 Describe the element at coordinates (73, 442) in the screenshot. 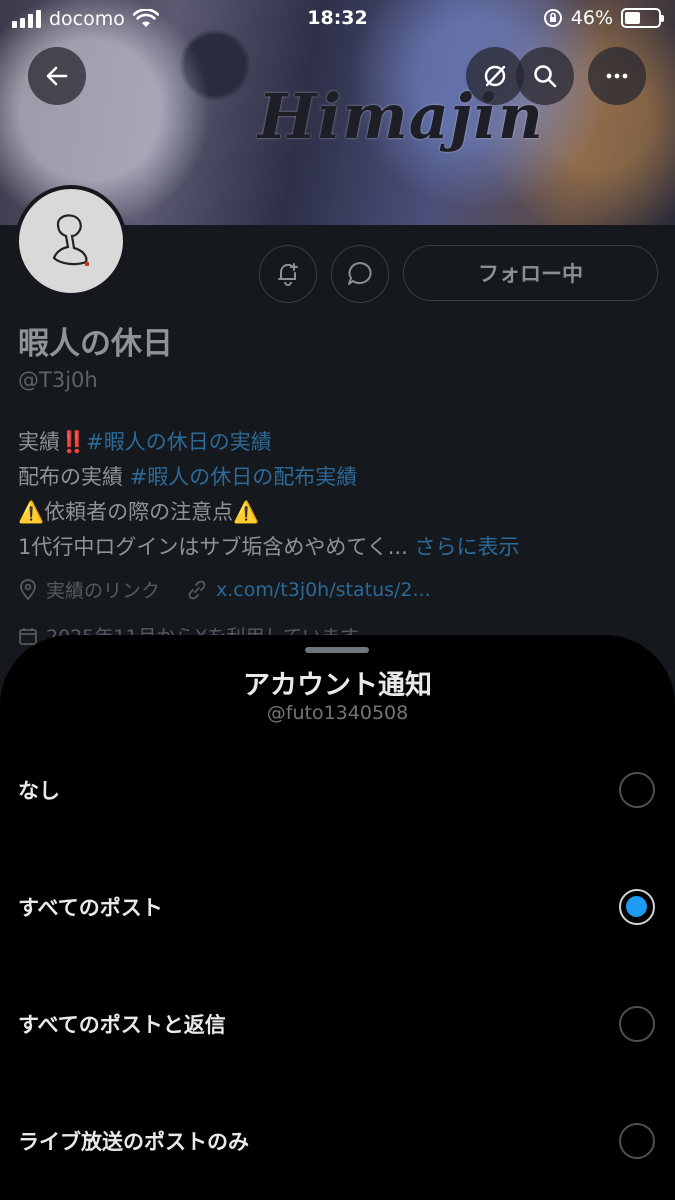

I see `double-exclamation-icon: ‼️` at that location.